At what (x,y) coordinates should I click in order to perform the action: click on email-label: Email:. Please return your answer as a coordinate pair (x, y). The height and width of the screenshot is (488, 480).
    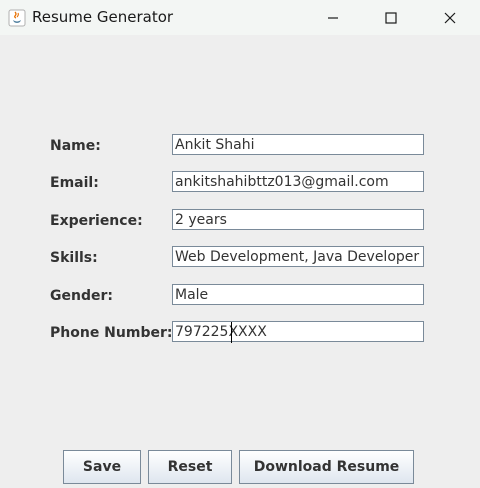
    Looking at the image, I should click on (74, 183).